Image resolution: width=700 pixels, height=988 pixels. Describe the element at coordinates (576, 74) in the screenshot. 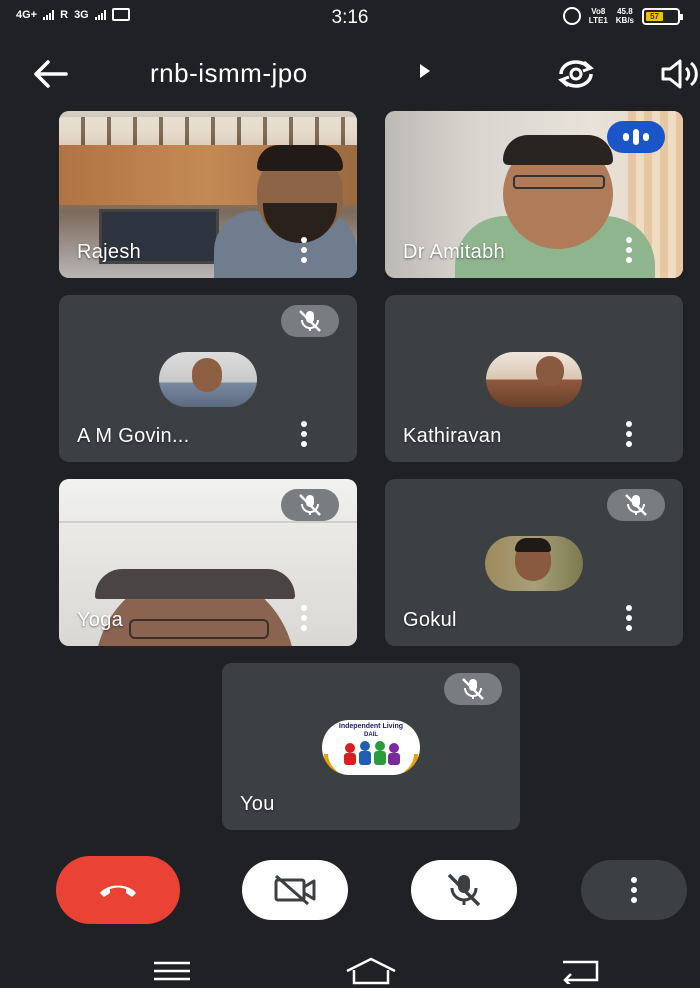

I see `switch-camera-icon` at that location.